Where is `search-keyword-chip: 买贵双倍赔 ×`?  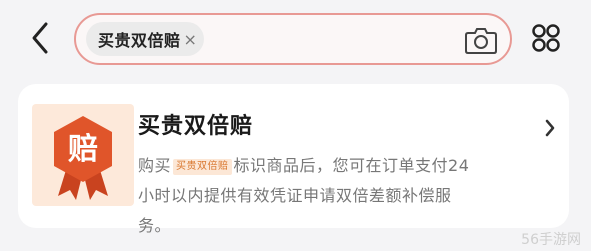
search-keyword-chip: 买贵双倍赔 × is located at coordinates (145, 39).